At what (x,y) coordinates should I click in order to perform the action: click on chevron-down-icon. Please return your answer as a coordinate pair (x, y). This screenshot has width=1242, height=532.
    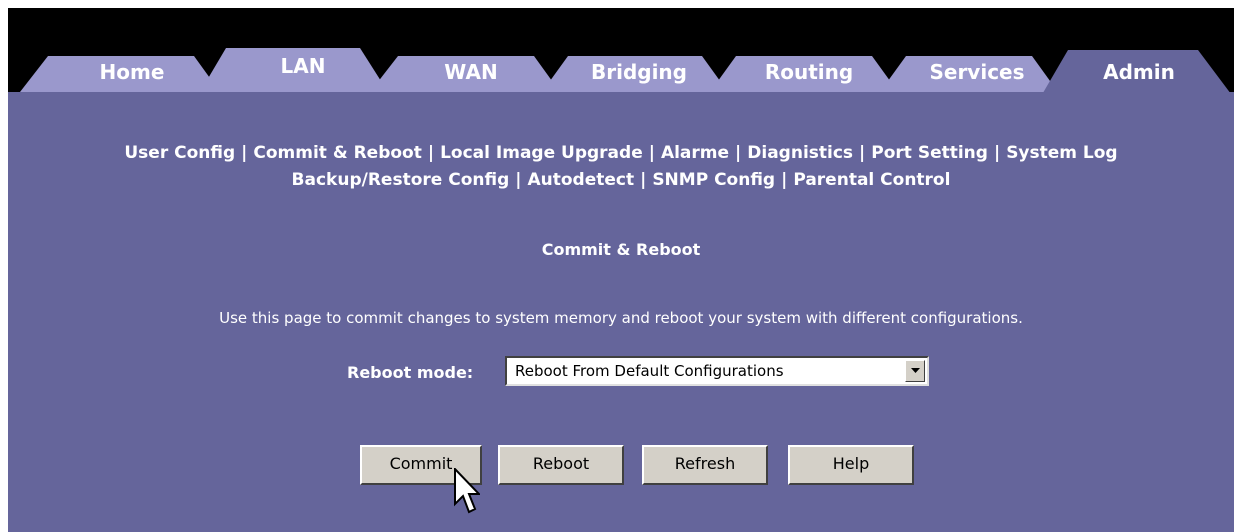
    Looking at the image, I should click on (915, 370).